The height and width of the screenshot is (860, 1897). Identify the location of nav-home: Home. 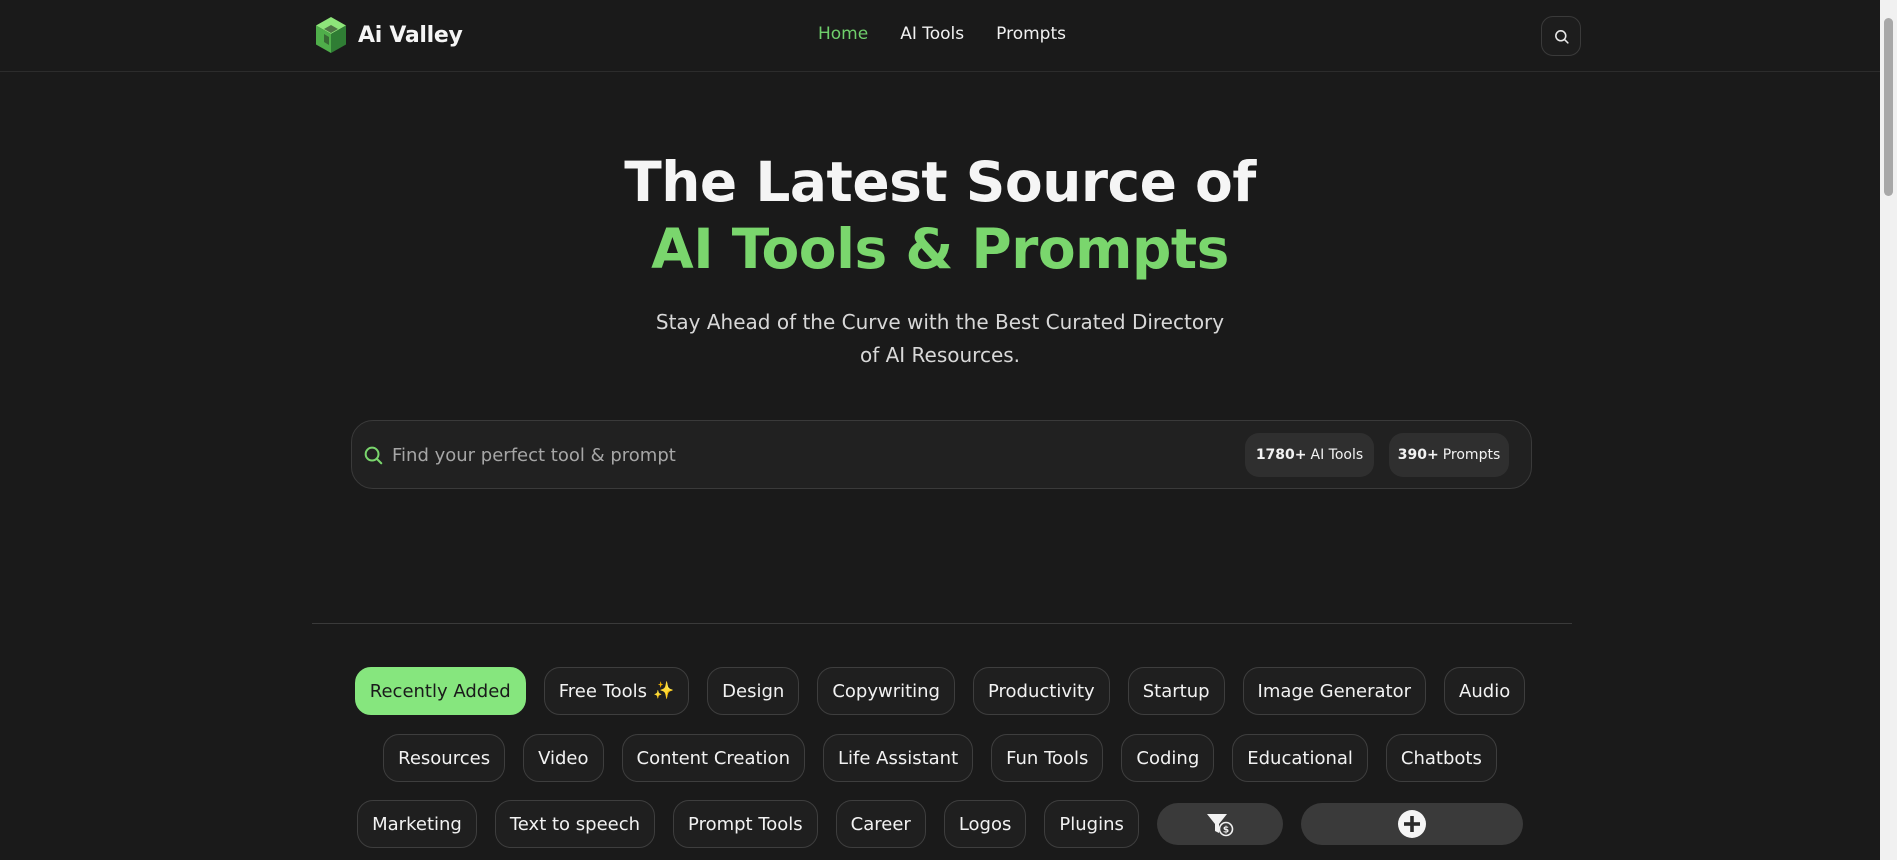
(843, 34).